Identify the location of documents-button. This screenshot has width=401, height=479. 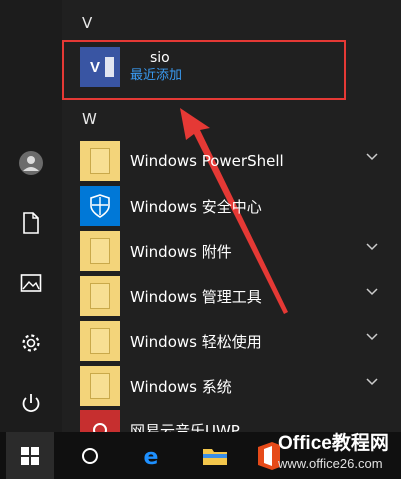
(31, 223).